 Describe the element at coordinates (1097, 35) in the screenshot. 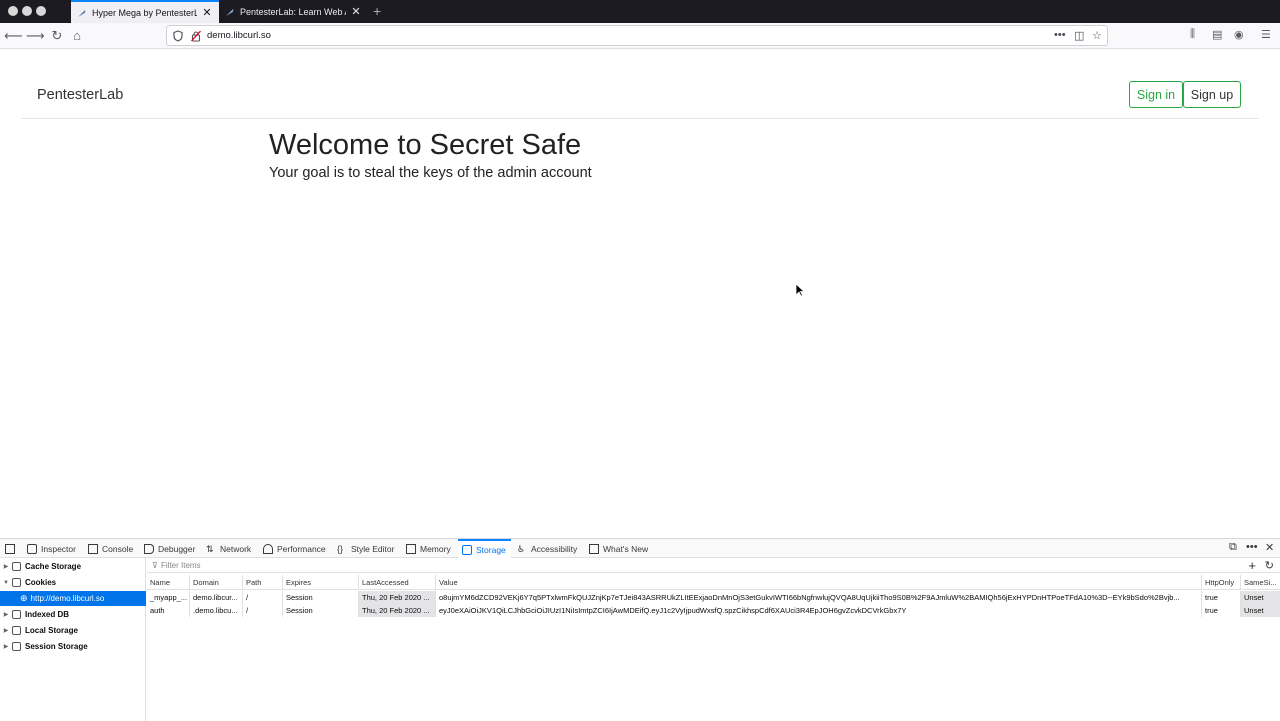

I see `bookmark-star-icon: ☆` at that location.